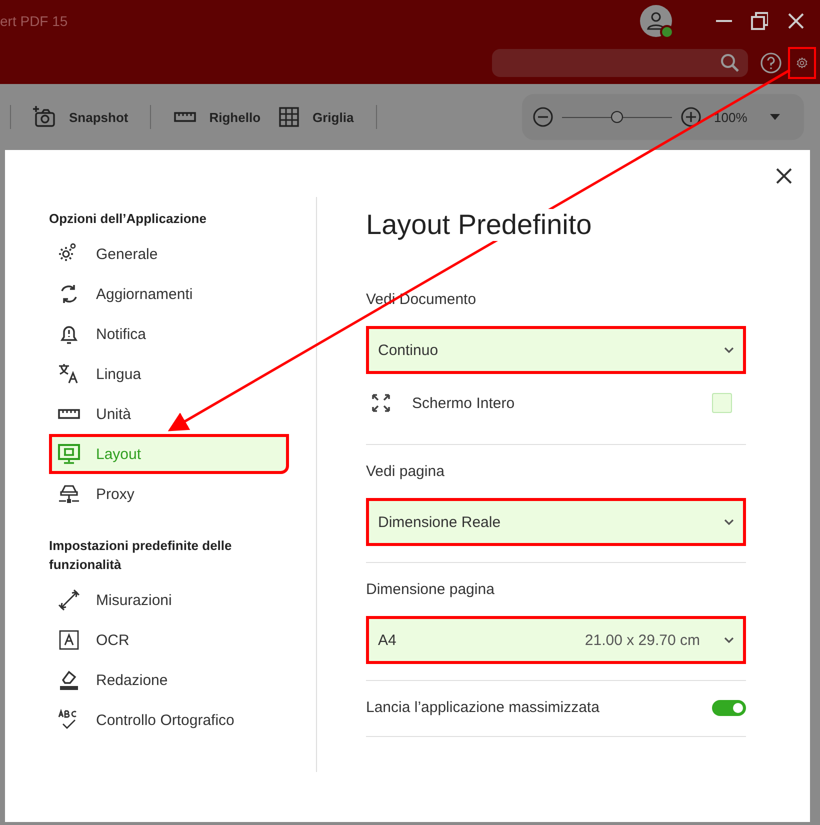 Image resolution: width=820 pixels, height=825 pixels. Describe the element at coordinates (169, 414) in the screenshot. I see `sidebar-item: Unità` at that location.